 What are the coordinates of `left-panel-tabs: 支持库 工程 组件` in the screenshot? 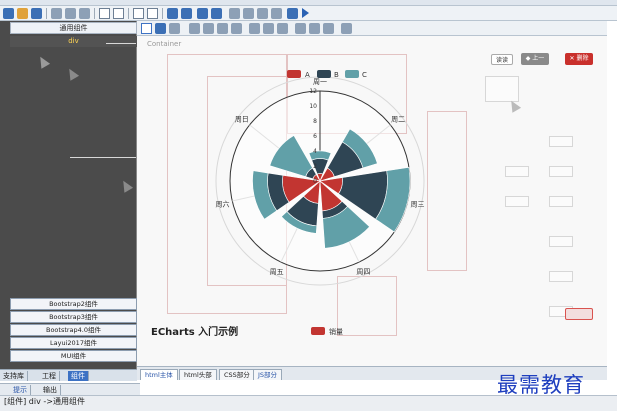 It's located at (68, 375).